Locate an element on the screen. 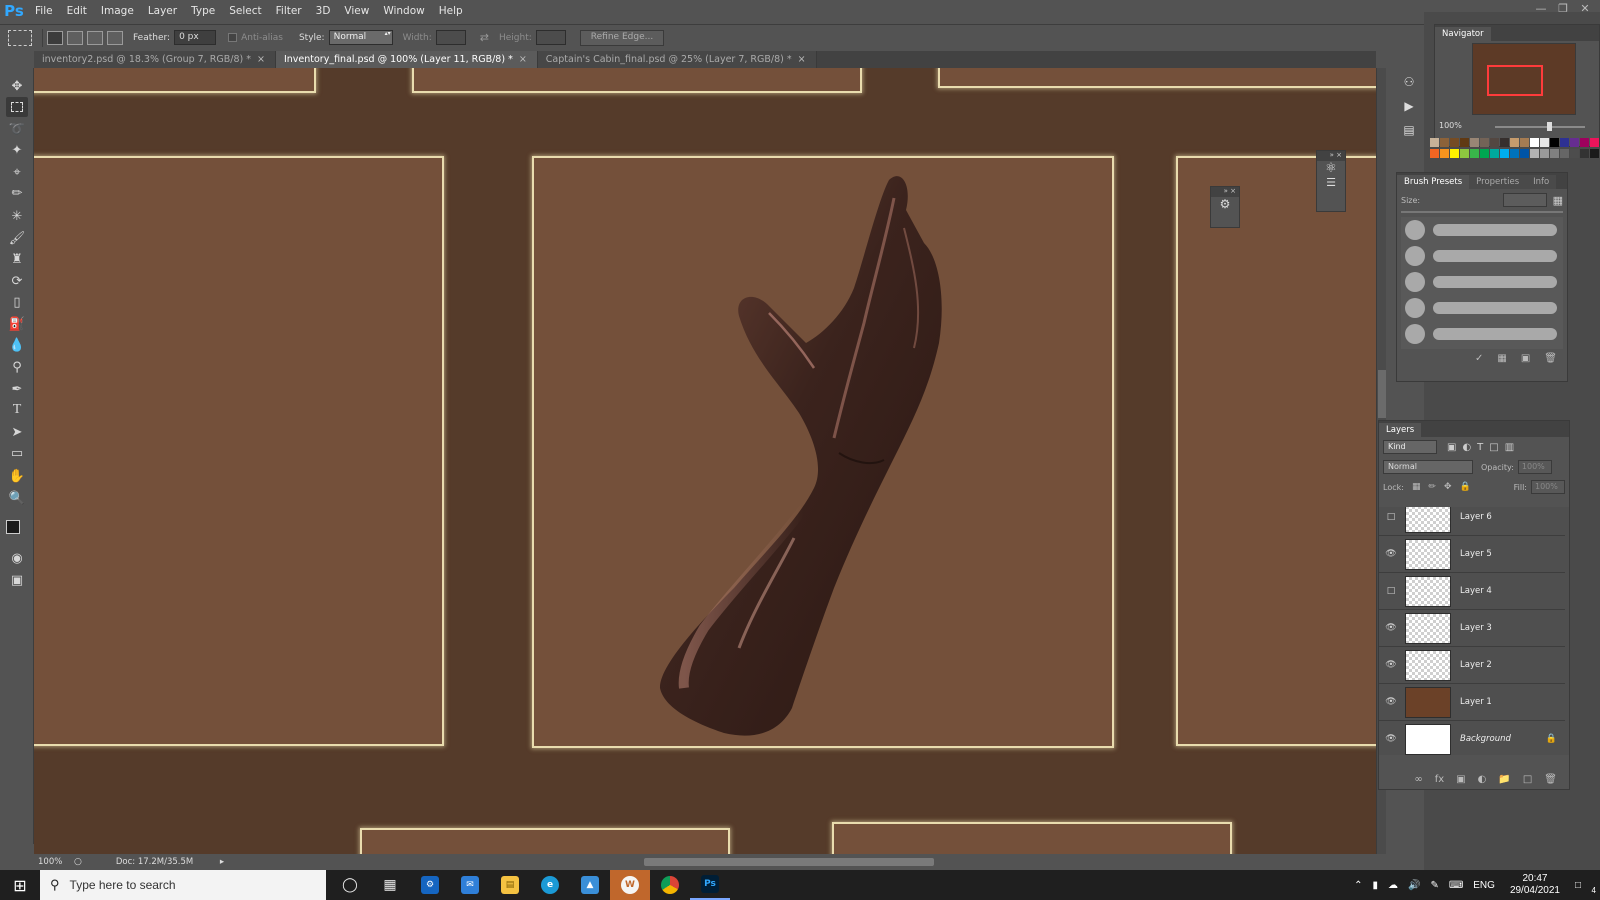 The height and width of the screenshot is (900, 1600). layer-comps-icon: ▤ is located at coordinates (1409, 130).